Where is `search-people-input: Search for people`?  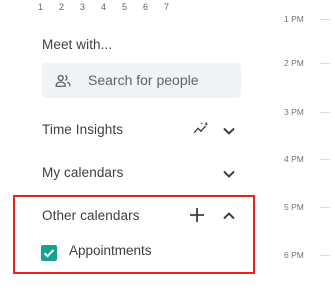 search-people-input: Search for people is located at coordinates (141, 80).